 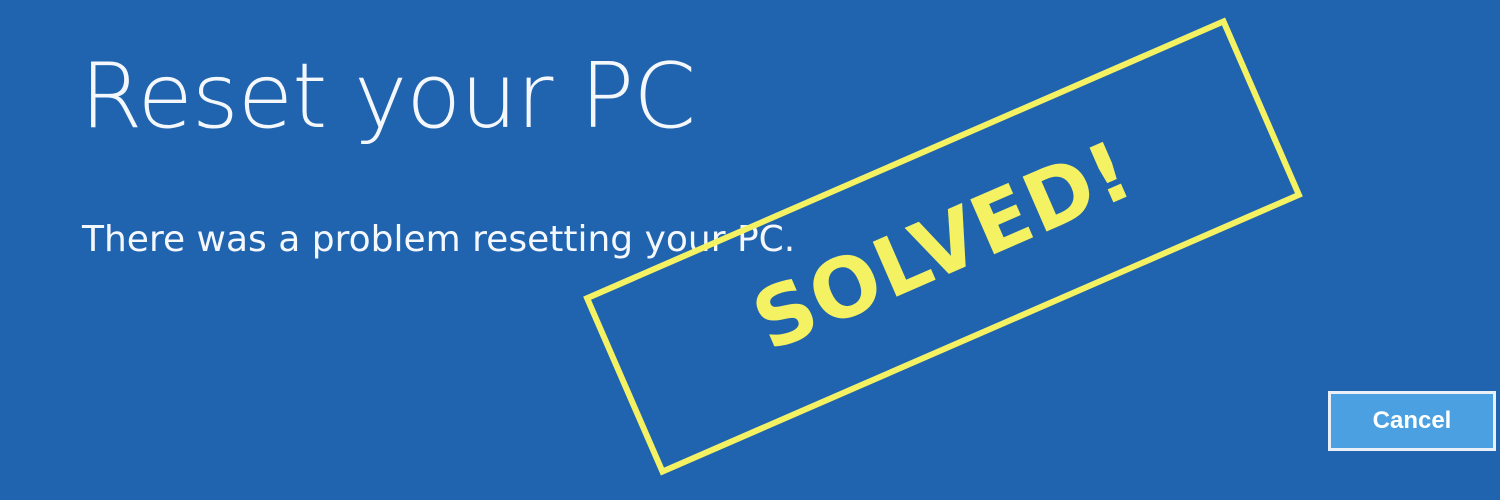 I want to click on page-title: Reset your PC, so click(x=388, y=96).